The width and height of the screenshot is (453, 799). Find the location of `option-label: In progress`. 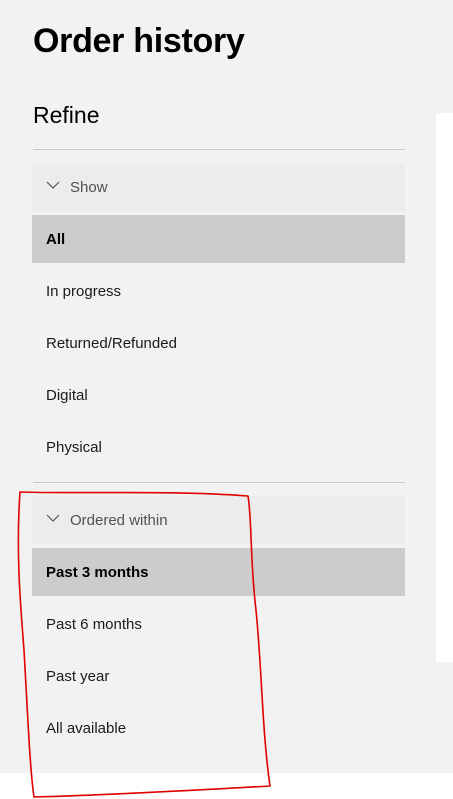

option-label: In progress is located at coordinates (84, 291).